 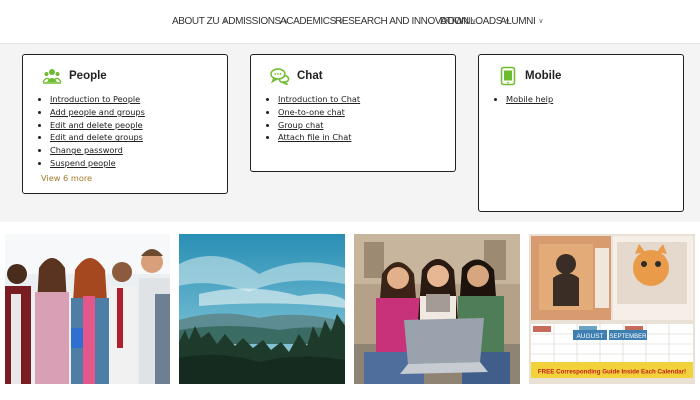 What do you see at coordinates (52, 76) in the screenshot?
I see `people-icon` at bounding box center [52, 76].